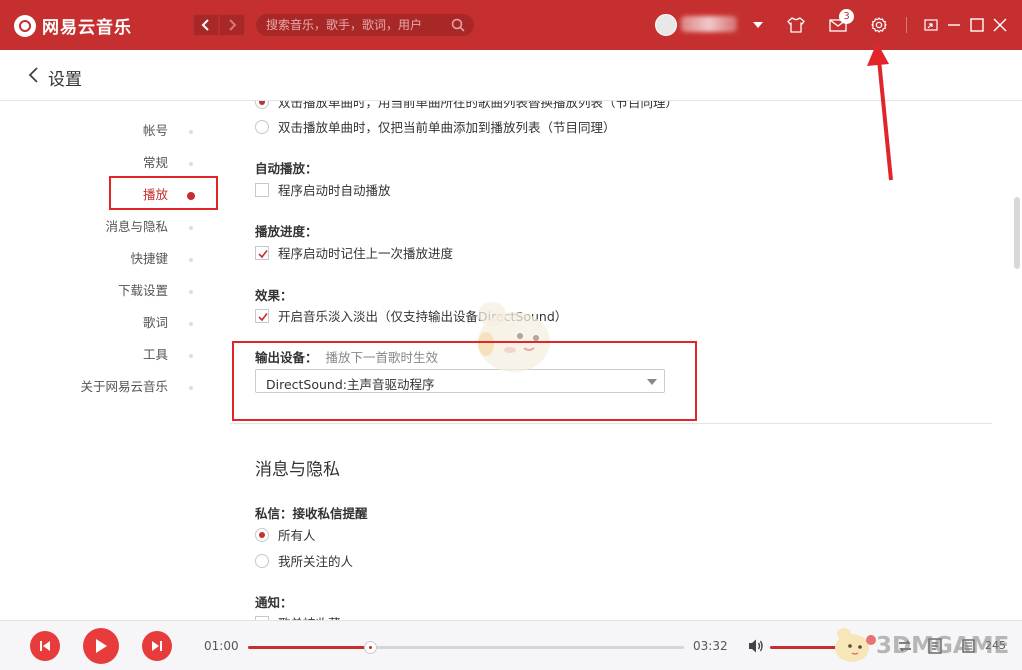  Describe the element at coordinates (756, 646) in the screenshot. I see `volume-icon` at that location.